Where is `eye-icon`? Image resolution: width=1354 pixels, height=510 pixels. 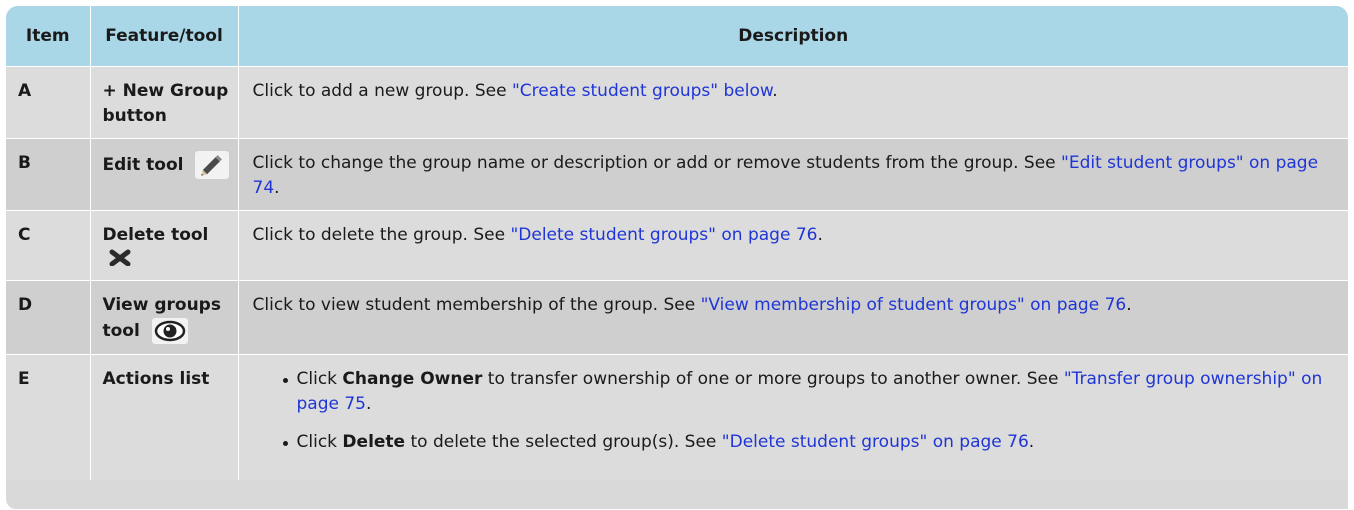 eye-icon is located at coordinates (169, 331).